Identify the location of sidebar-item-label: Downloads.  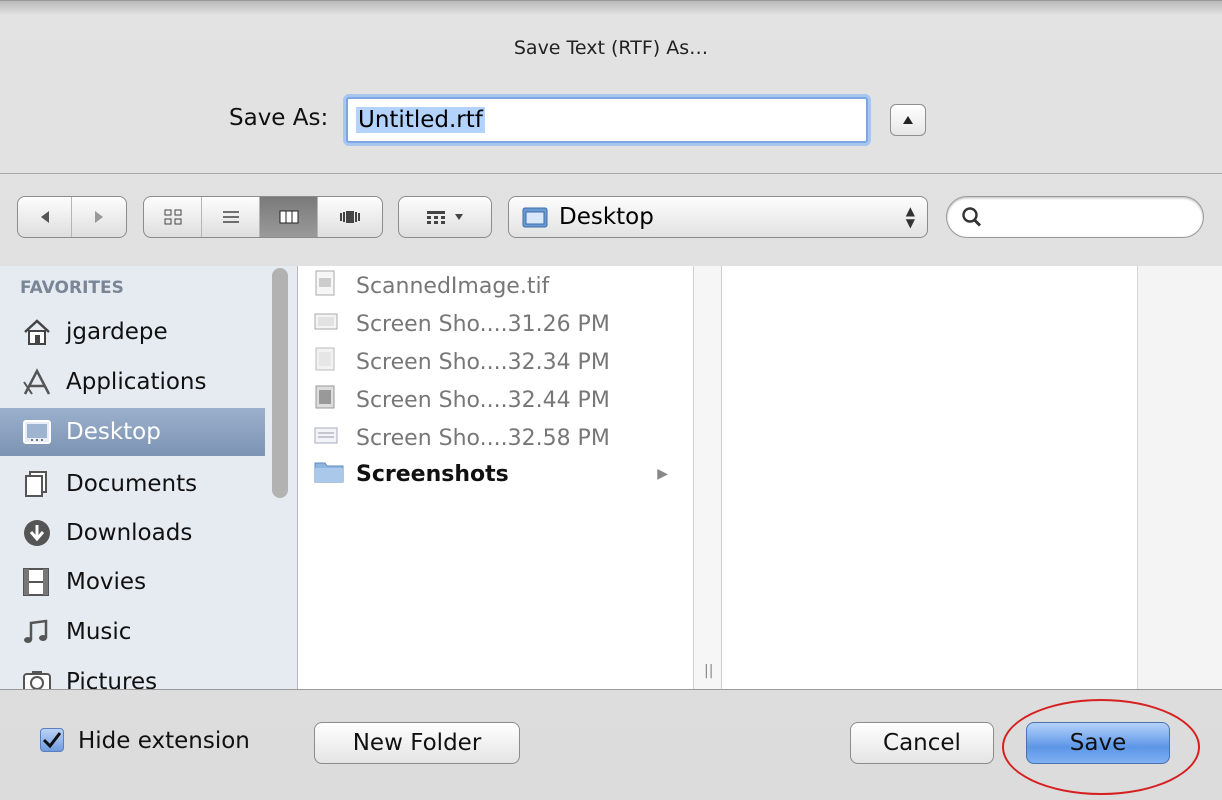
(129, 533).